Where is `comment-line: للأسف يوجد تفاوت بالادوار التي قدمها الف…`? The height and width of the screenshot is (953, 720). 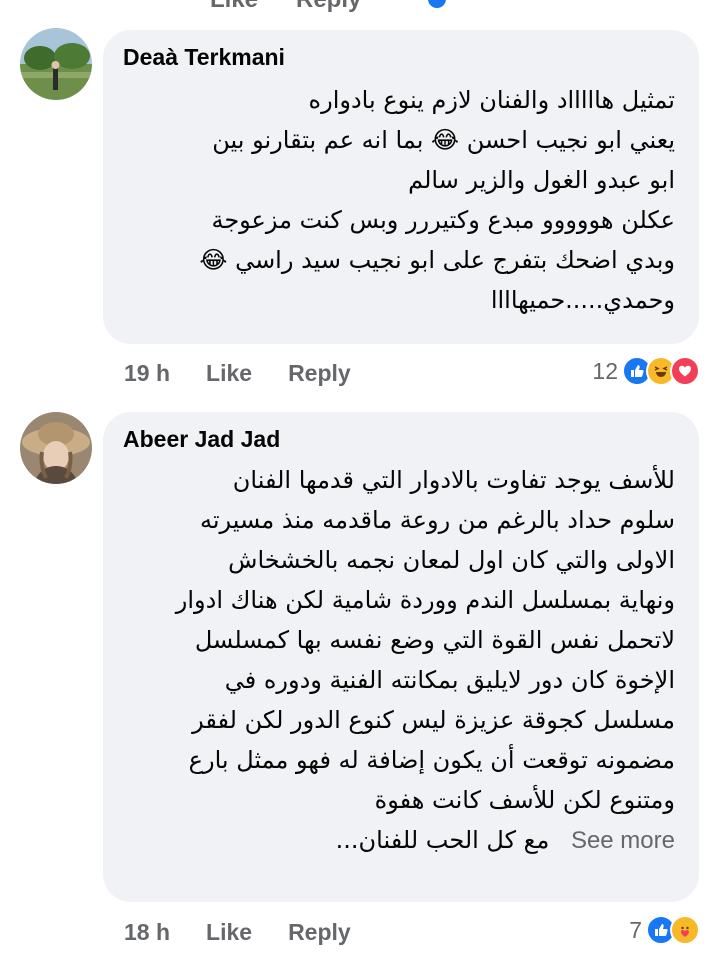 comment-line: للأسف يوجد تفاوت بالادوار التي قدمها الف… is located at coordinates (453, 480).